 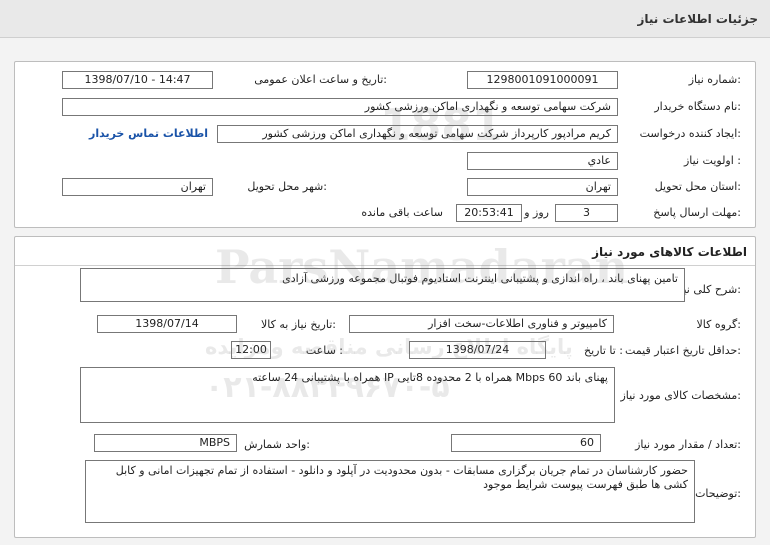 I want to click on deadline-days-field: 3, so click(x=586, y=213).